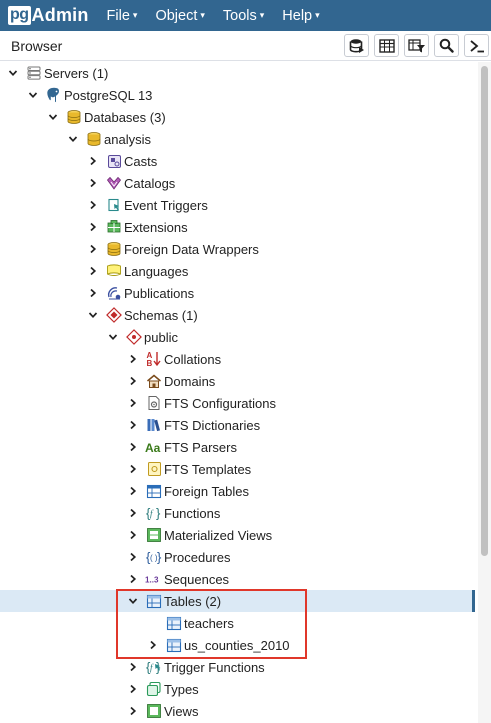  I want to click on menu-tools: Tools ▾, so click(243, 16).